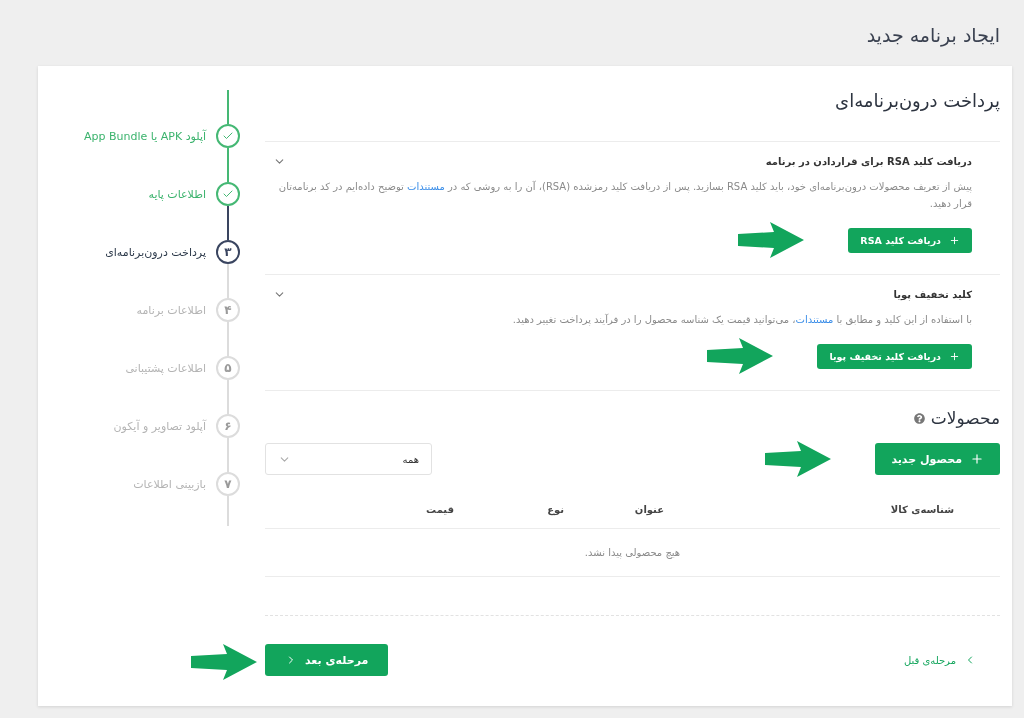  What do you see at coordinates (965, 418) in the screenshot?
I see `products-title: محصولات` at bounding box center [965, 418].